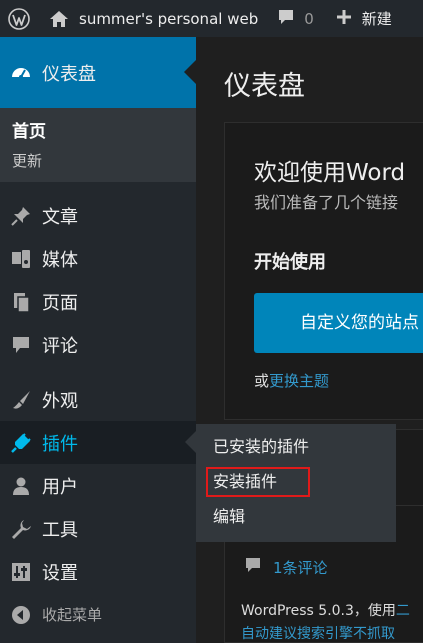 This screenshot has width=423, height=643. Describe the element at coordinates (21, 443) in the screenshot. I see `plugin-icon` at that location.